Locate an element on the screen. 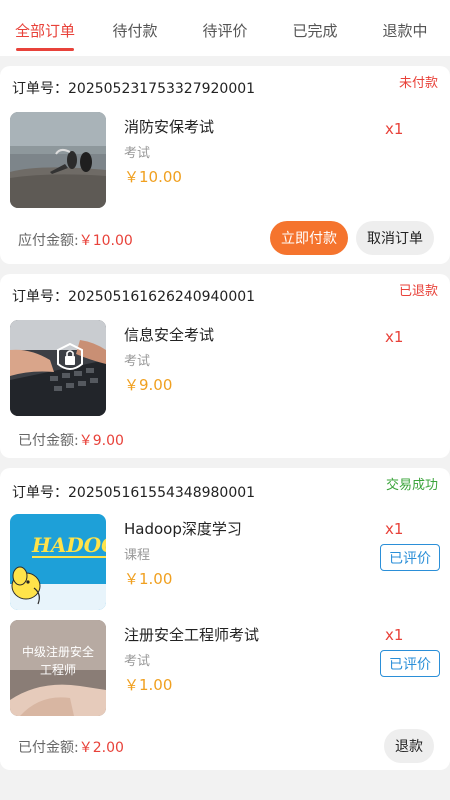 The width and height of the screenshot is (450, 800). order-status: 已退款 is located at coordinates (418, 291).